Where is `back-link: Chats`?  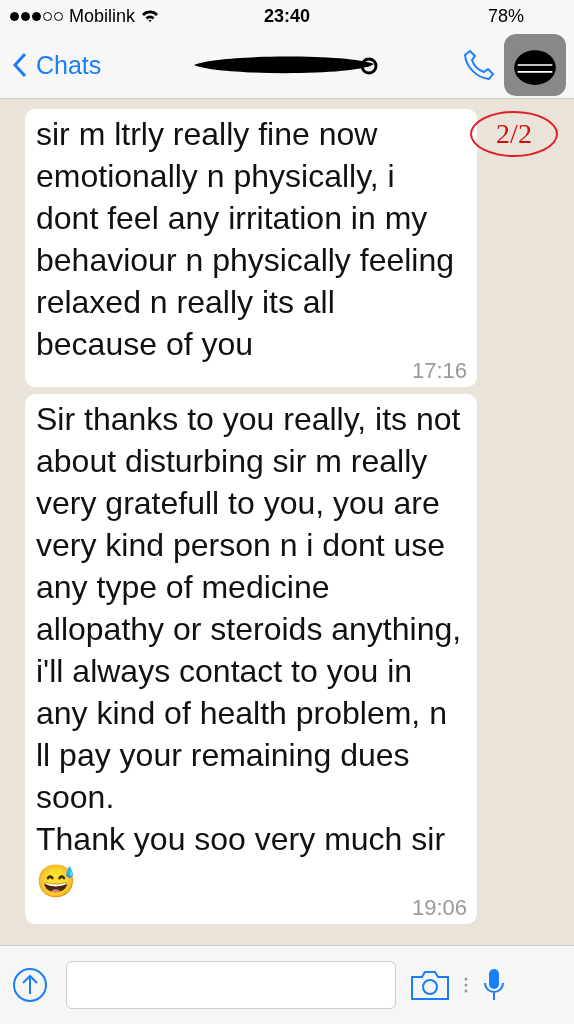
back-link: Chats is located at coordinates (57, 65).